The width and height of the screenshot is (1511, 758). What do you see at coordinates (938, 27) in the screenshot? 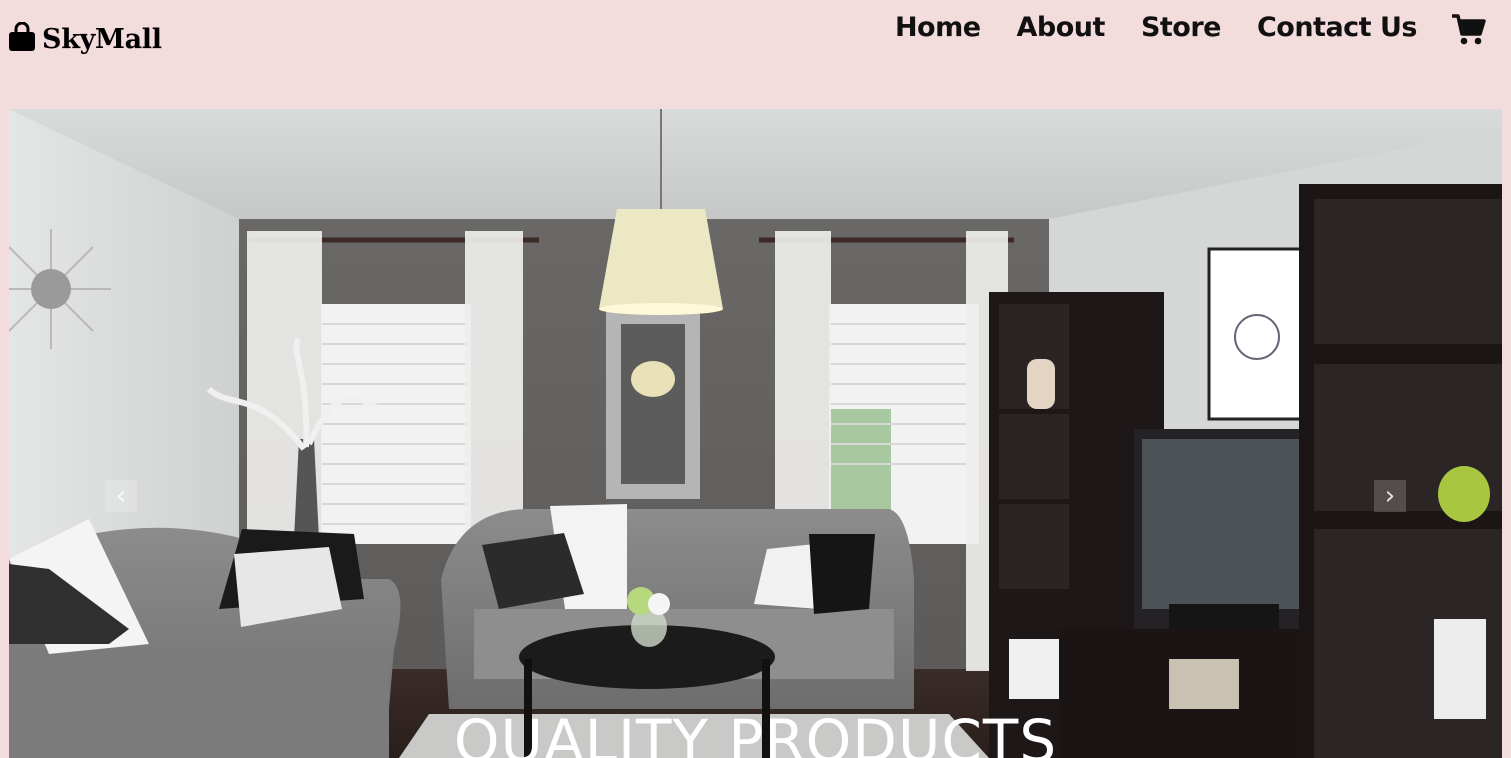
I see `nav-home: Home` at bounding box center [938, 27].